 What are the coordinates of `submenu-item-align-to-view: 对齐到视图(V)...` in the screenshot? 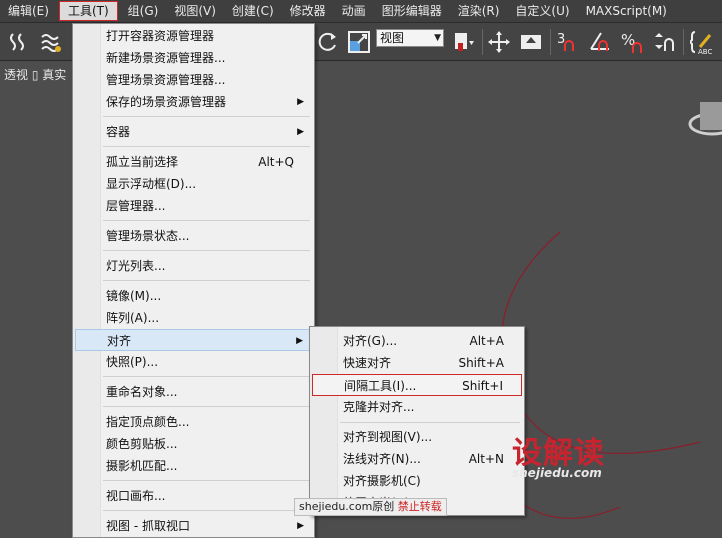 It's located at (417, 437).